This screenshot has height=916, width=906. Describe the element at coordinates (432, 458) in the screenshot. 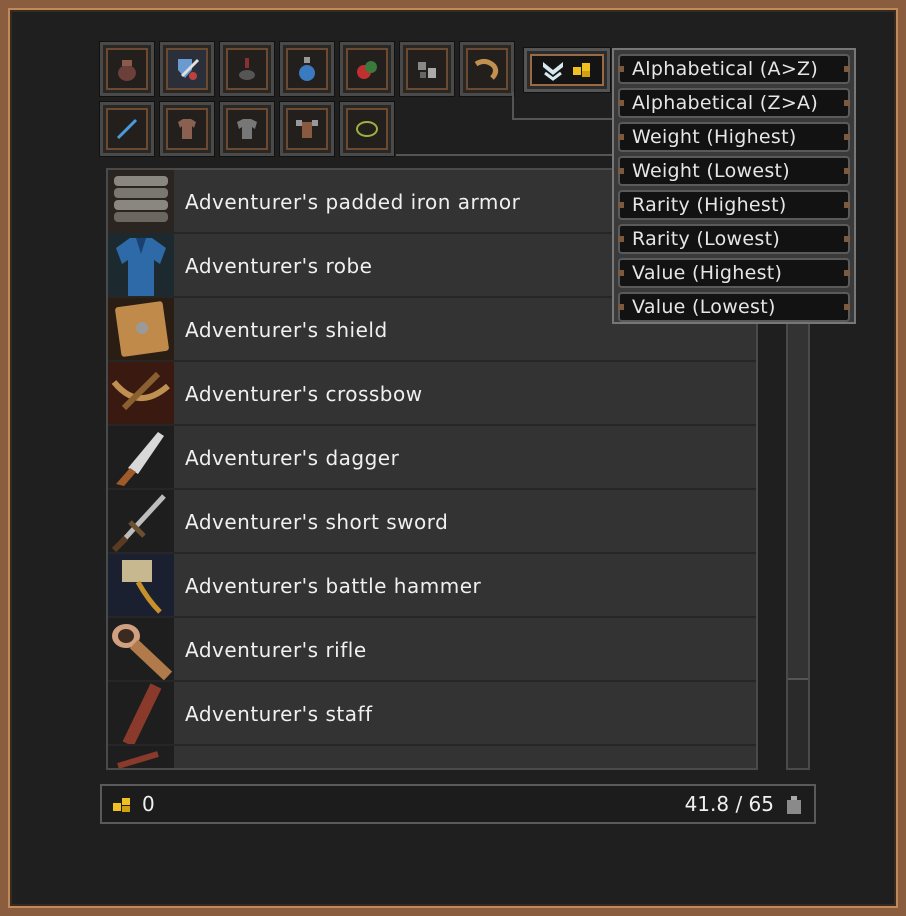

I see `list-item: Adventurer's dagger` at that location.